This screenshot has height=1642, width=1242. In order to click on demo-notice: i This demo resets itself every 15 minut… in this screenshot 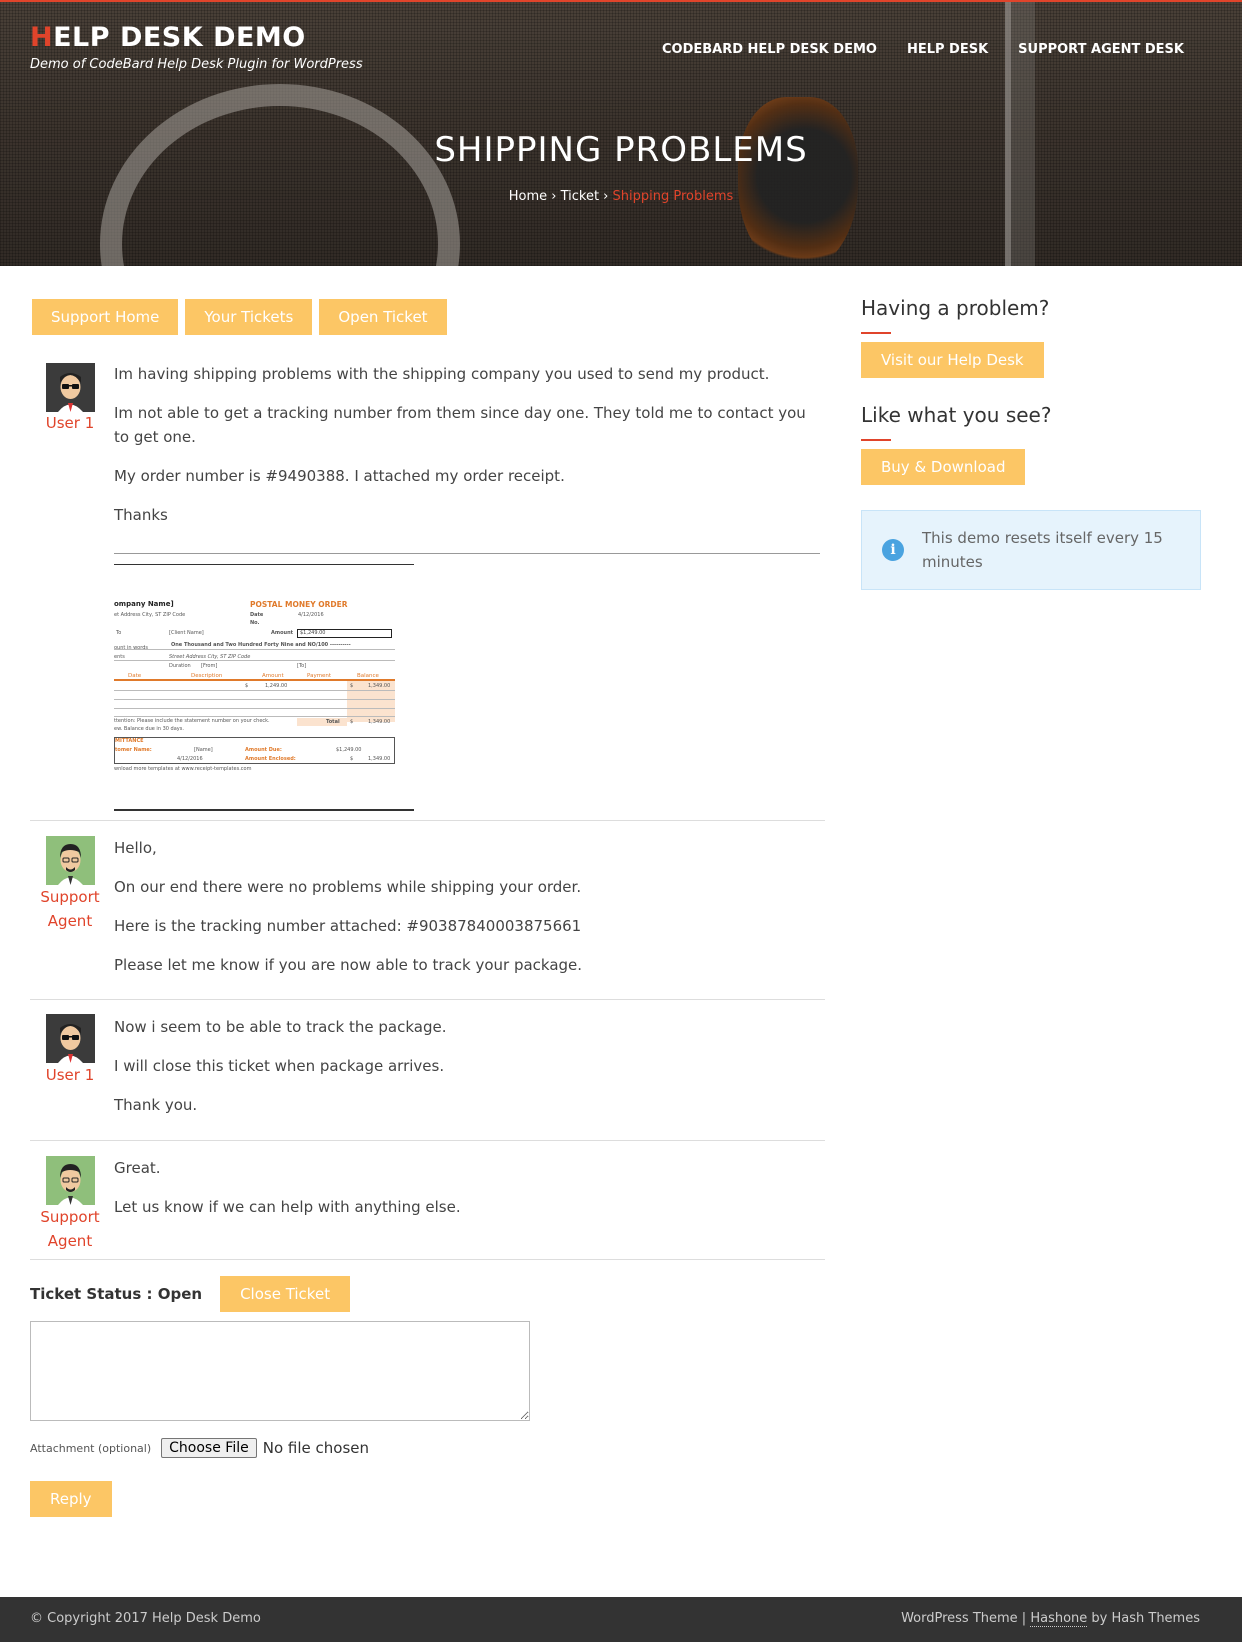, I will do `click(1031, 550)`.